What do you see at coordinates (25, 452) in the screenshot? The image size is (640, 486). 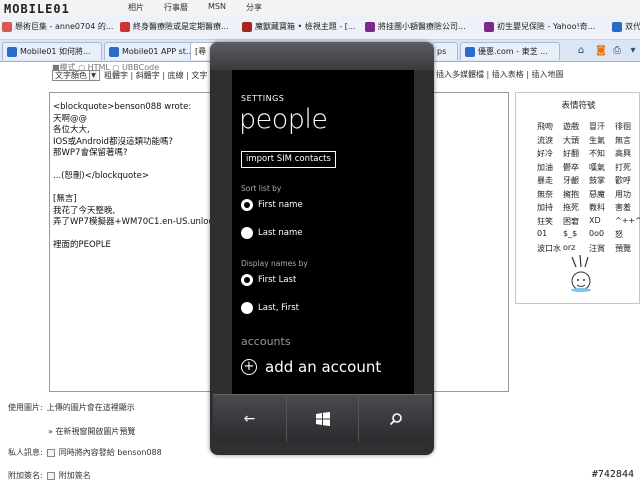 I see `notify-label: 私人訊息:` at bounding box center [25, 452].